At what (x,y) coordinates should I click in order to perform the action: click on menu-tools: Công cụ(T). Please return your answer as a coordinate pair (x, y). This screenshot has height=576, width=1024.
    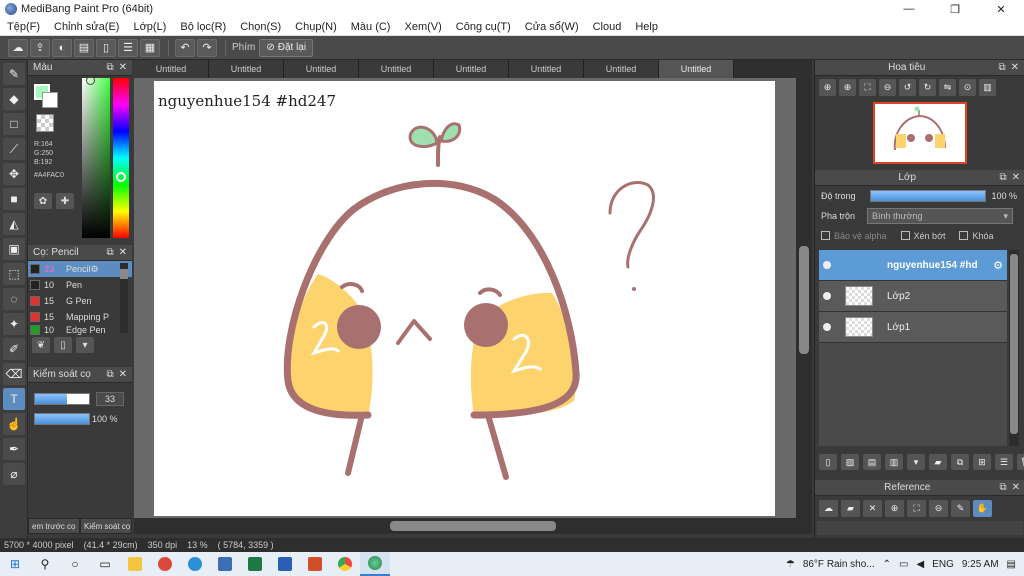
    Looking at the image, I should click on (483, 27).